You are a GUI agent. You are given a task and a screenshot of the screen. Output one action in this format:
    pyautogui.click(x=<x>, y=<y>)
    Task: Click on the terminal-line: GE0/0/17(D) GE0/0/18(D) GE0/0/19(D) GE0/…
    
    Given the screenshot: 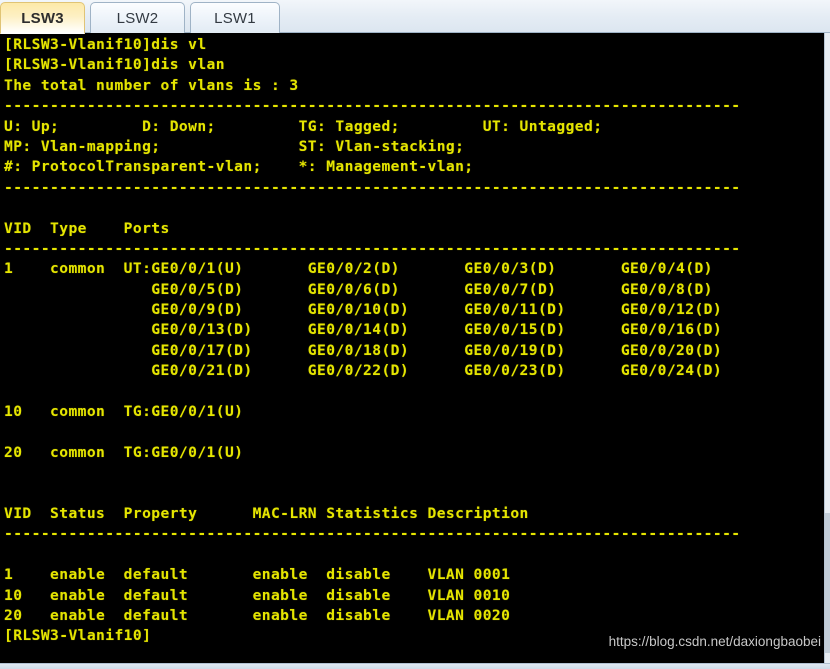 What is the action you would take?
    pyautogui.click(x=363, y=350)
    